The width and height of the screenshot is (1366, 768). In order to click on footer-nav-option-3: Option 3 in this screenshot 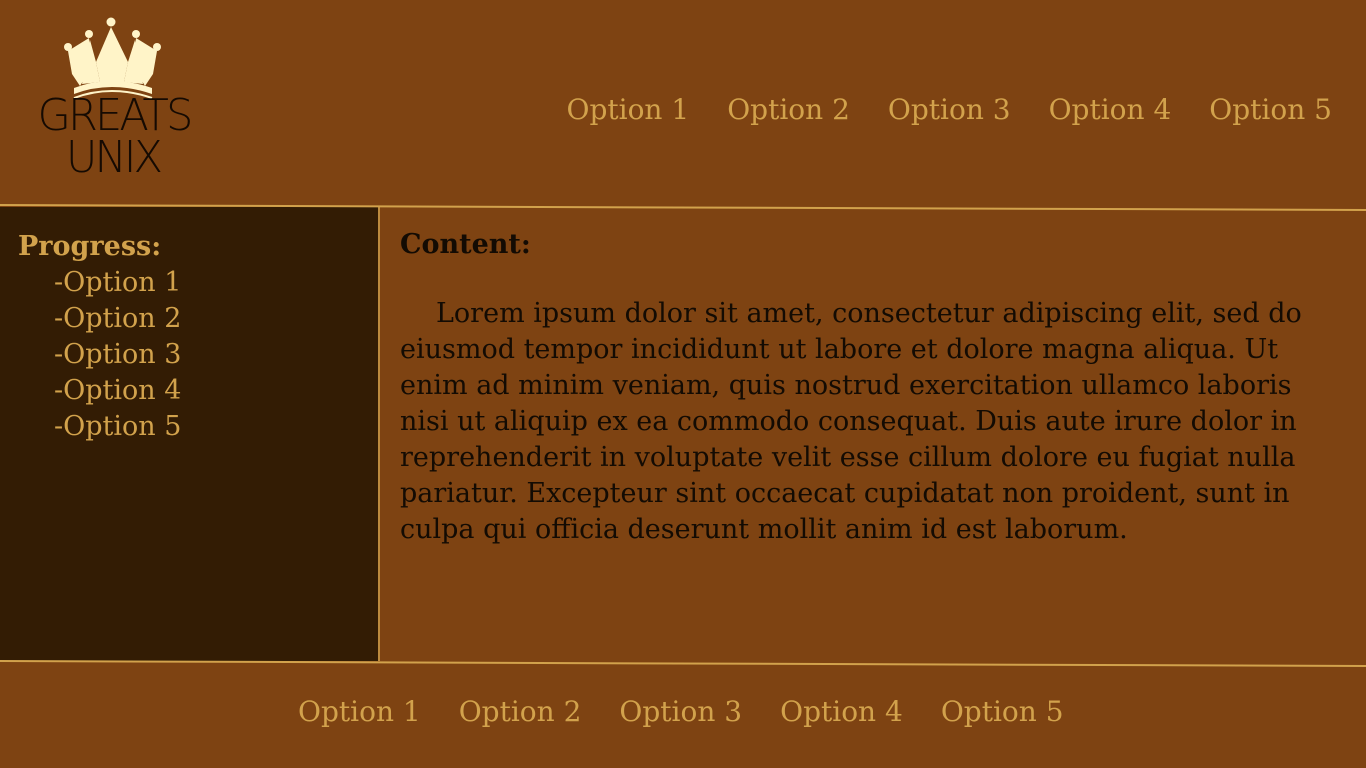, I will do `click(680, 712)`.